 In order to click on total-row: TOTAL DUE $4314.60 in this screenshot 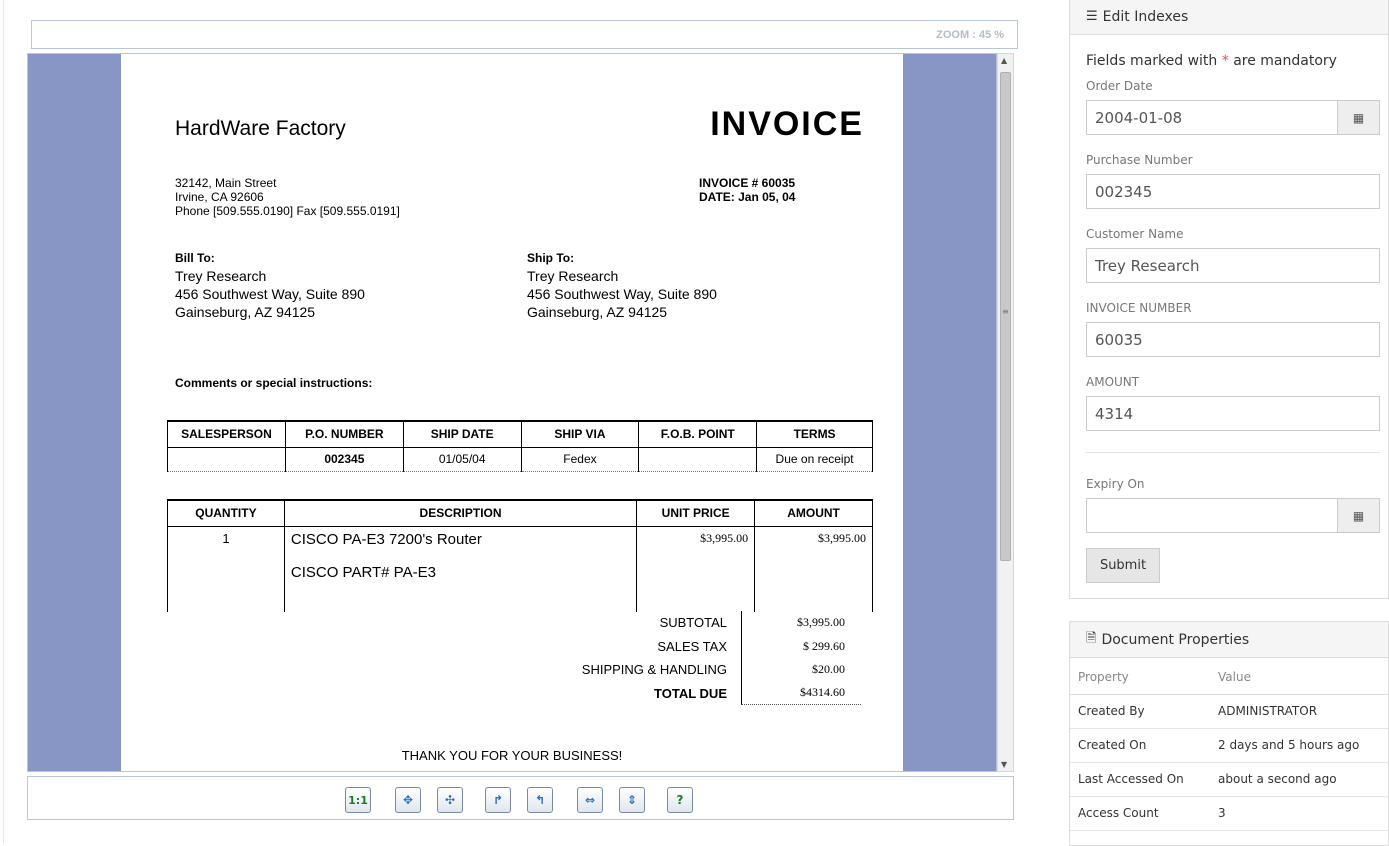, I will do `click(711, 693)`.